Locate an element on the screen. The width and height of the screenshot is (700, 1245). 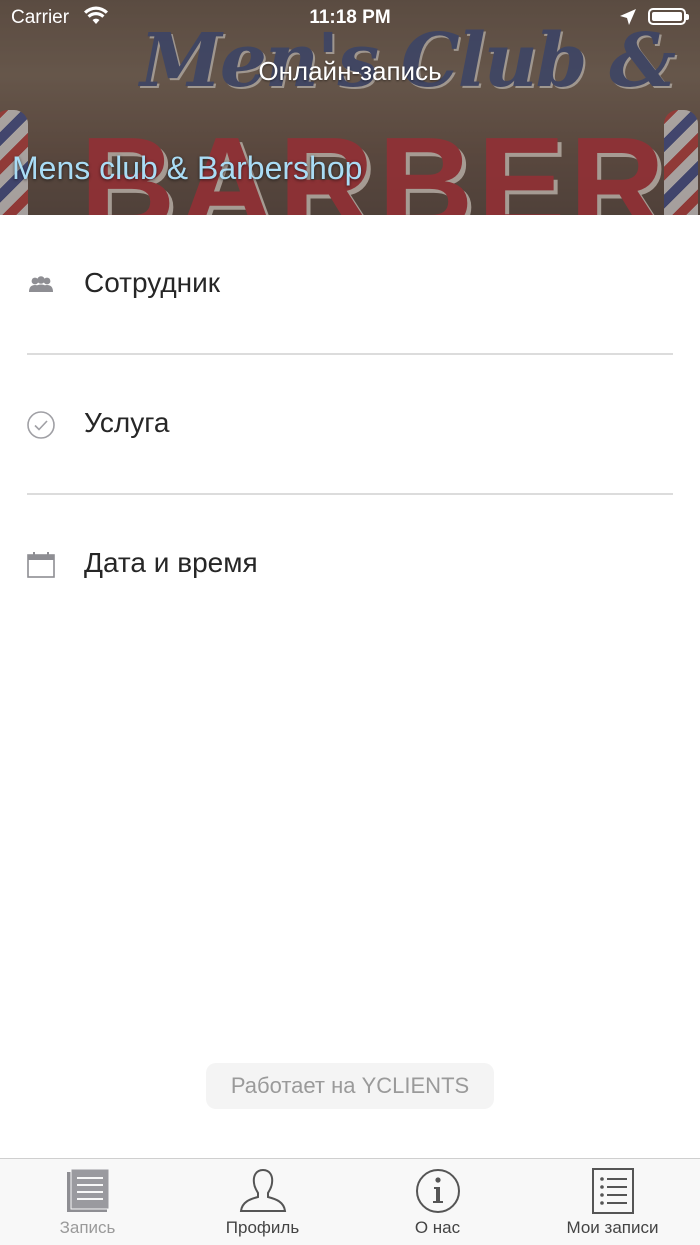
page-title: Онлайн-запись is located at coordinates (350, 71).